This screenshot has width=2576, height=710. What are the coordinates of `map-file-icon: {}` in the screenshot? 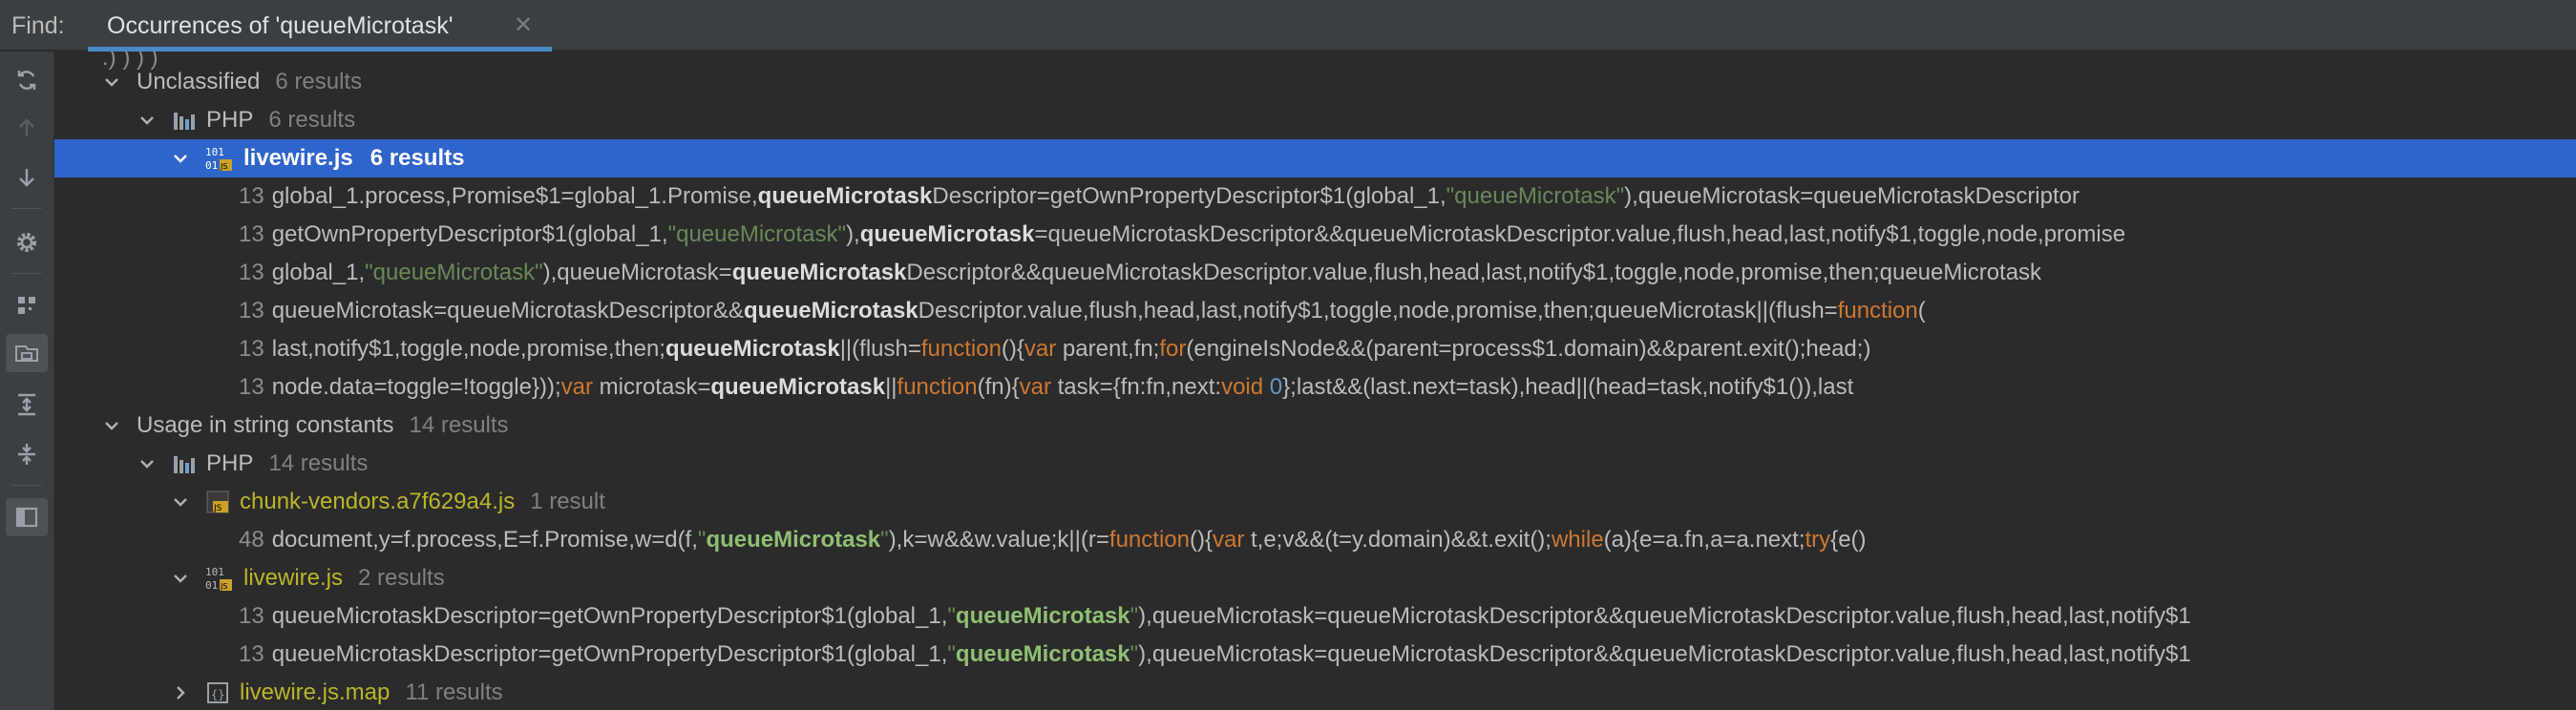 It's located at (217, 692).